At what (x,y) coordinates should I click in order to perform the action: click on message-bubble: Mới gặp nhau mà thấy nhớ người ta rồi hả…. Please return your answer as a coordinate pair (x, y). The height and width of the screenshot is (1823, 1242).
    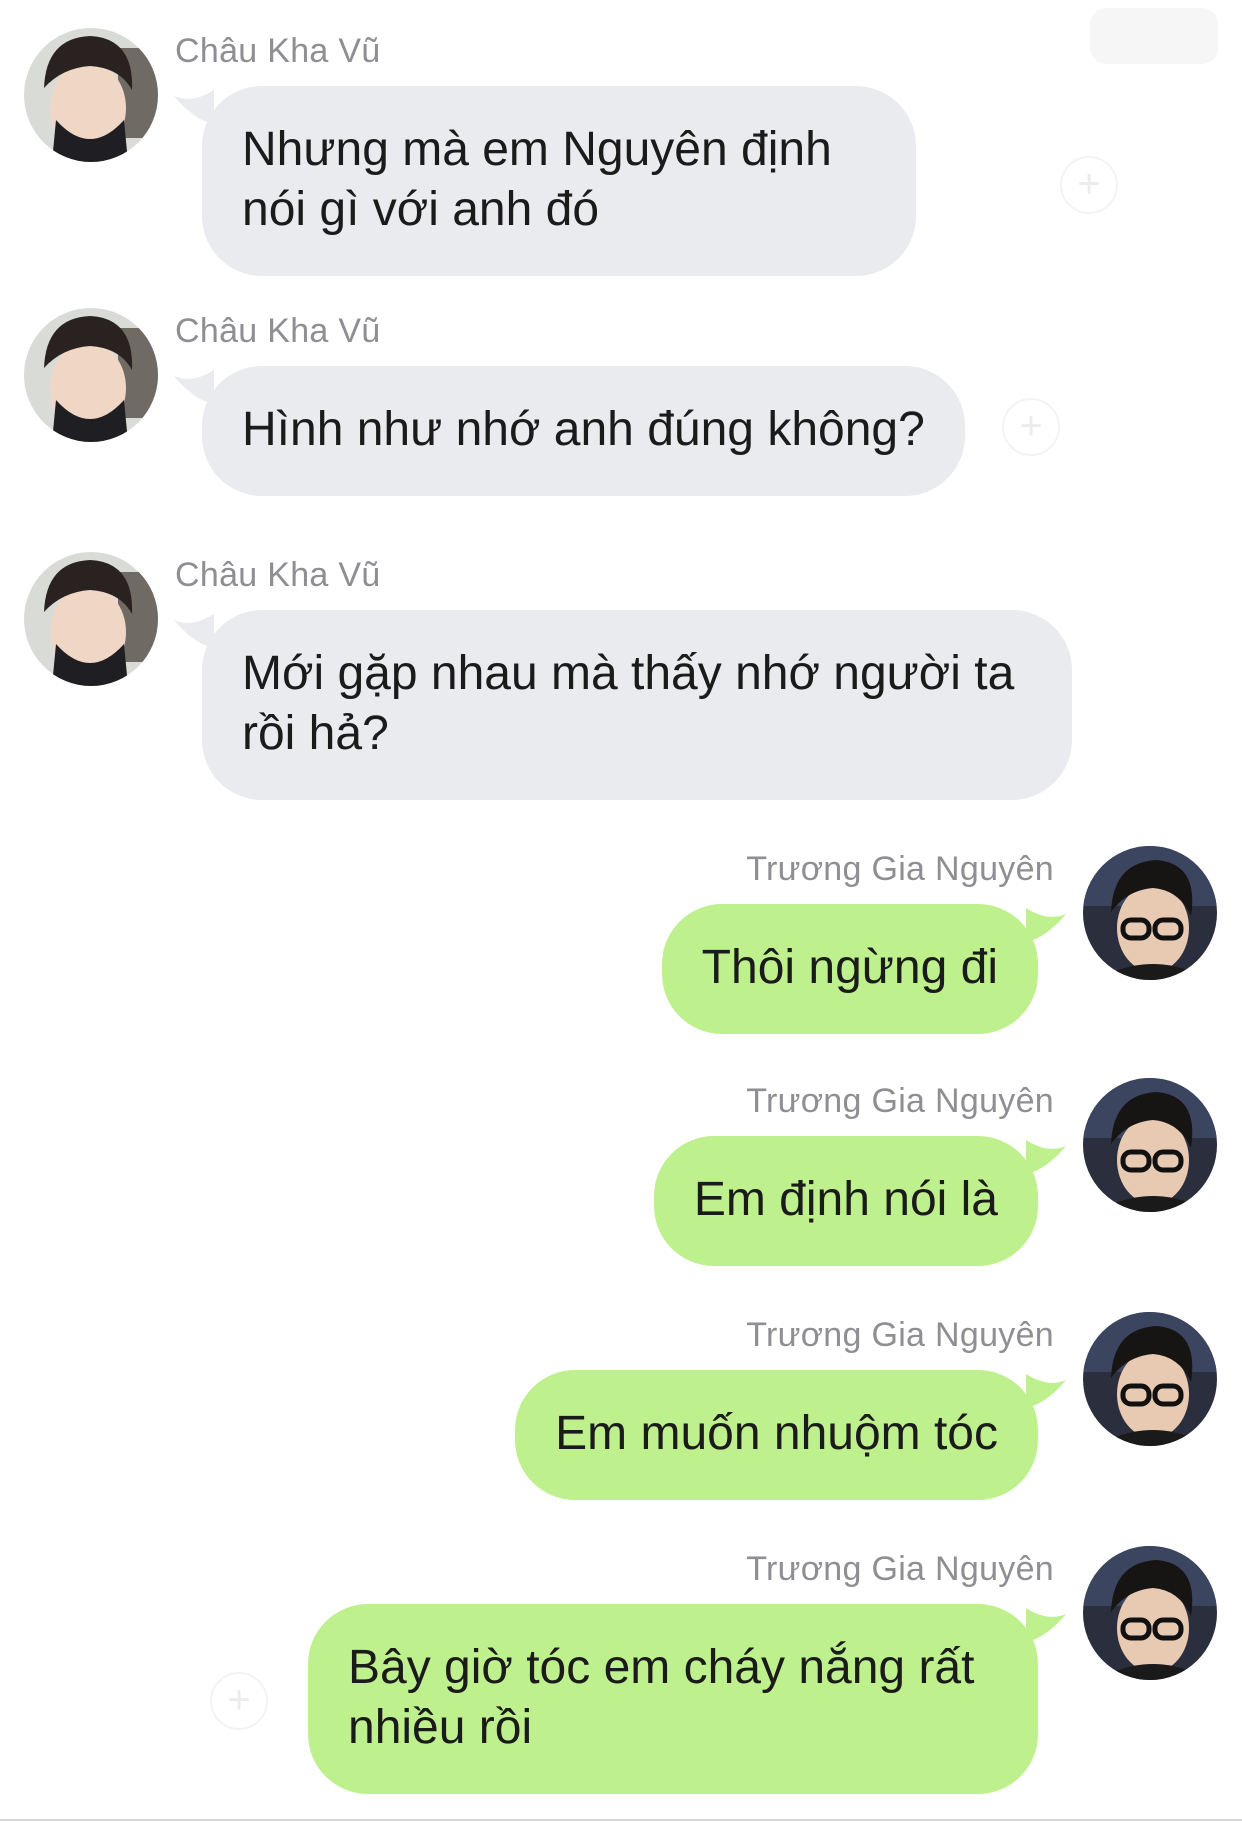
    Looking at the image, I should click on (623, 705).